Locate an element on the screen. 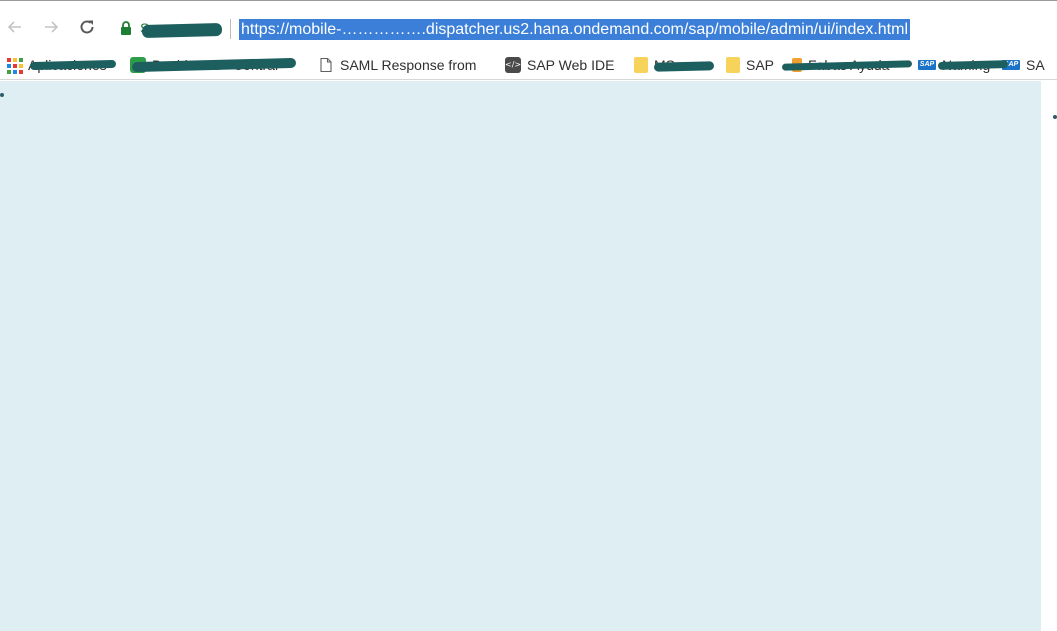  page-icon is located at coordinates (326, 65).